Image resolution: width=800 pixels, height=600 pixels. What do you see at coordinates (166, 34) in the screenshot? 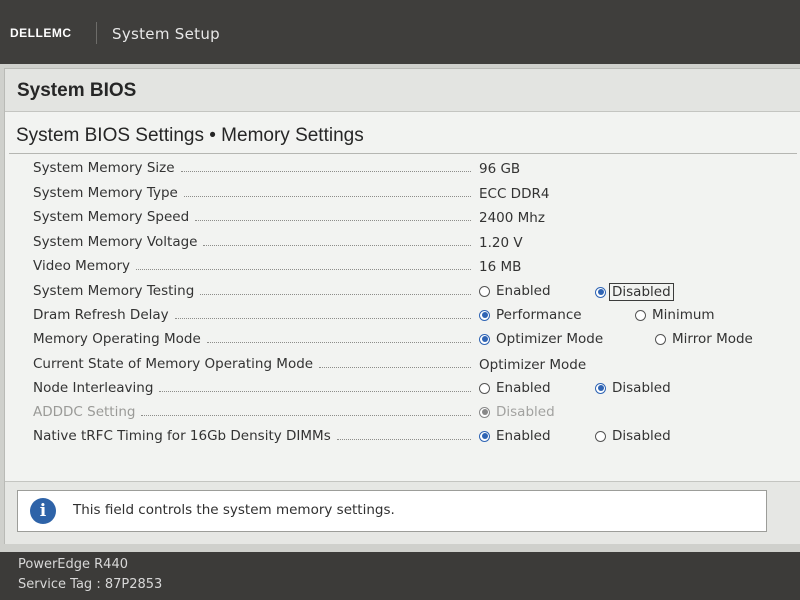
I see `app-title: System Setup` at bounding box center [166, 34].